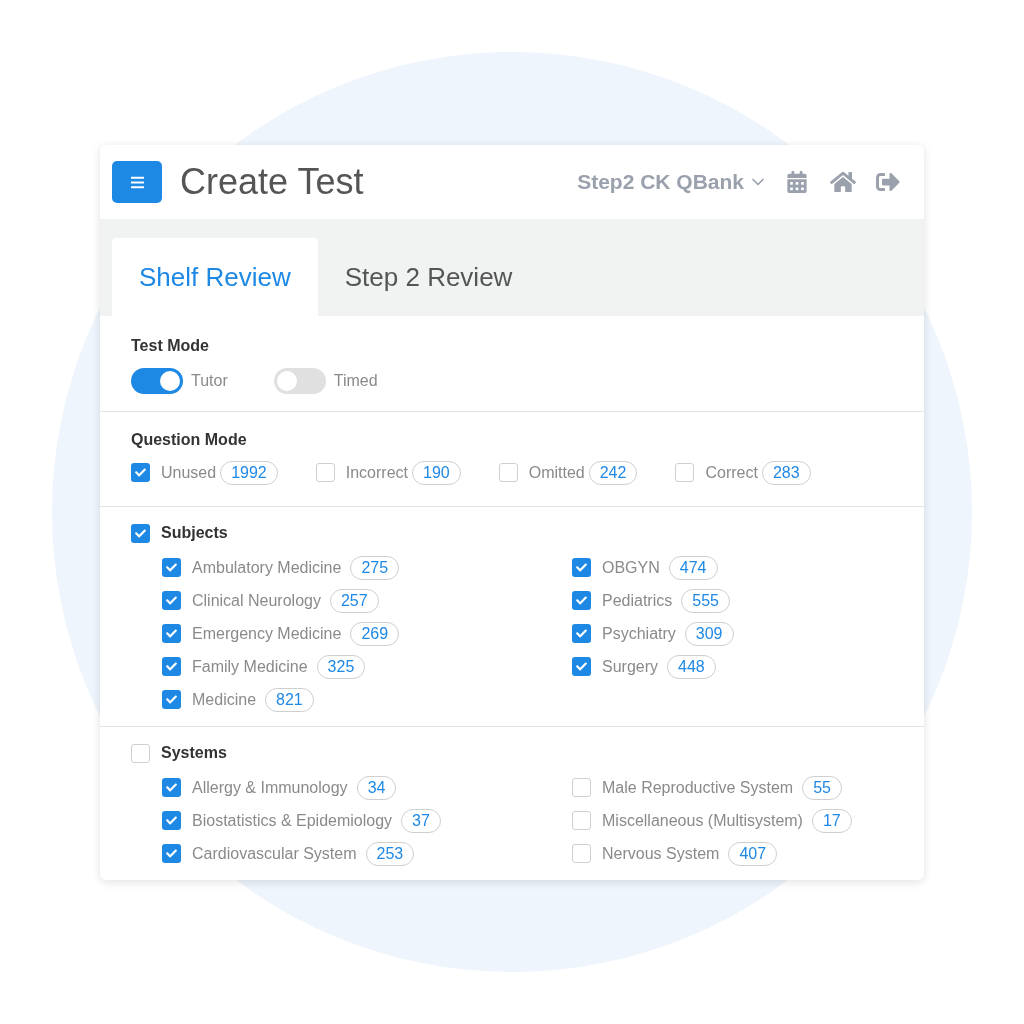 The image size is (1024, 1024). What do you see at coordinates (256, 600) in the screenshot?
I see `option-label: Clinical Neurology` at bounding box center [256, 600].